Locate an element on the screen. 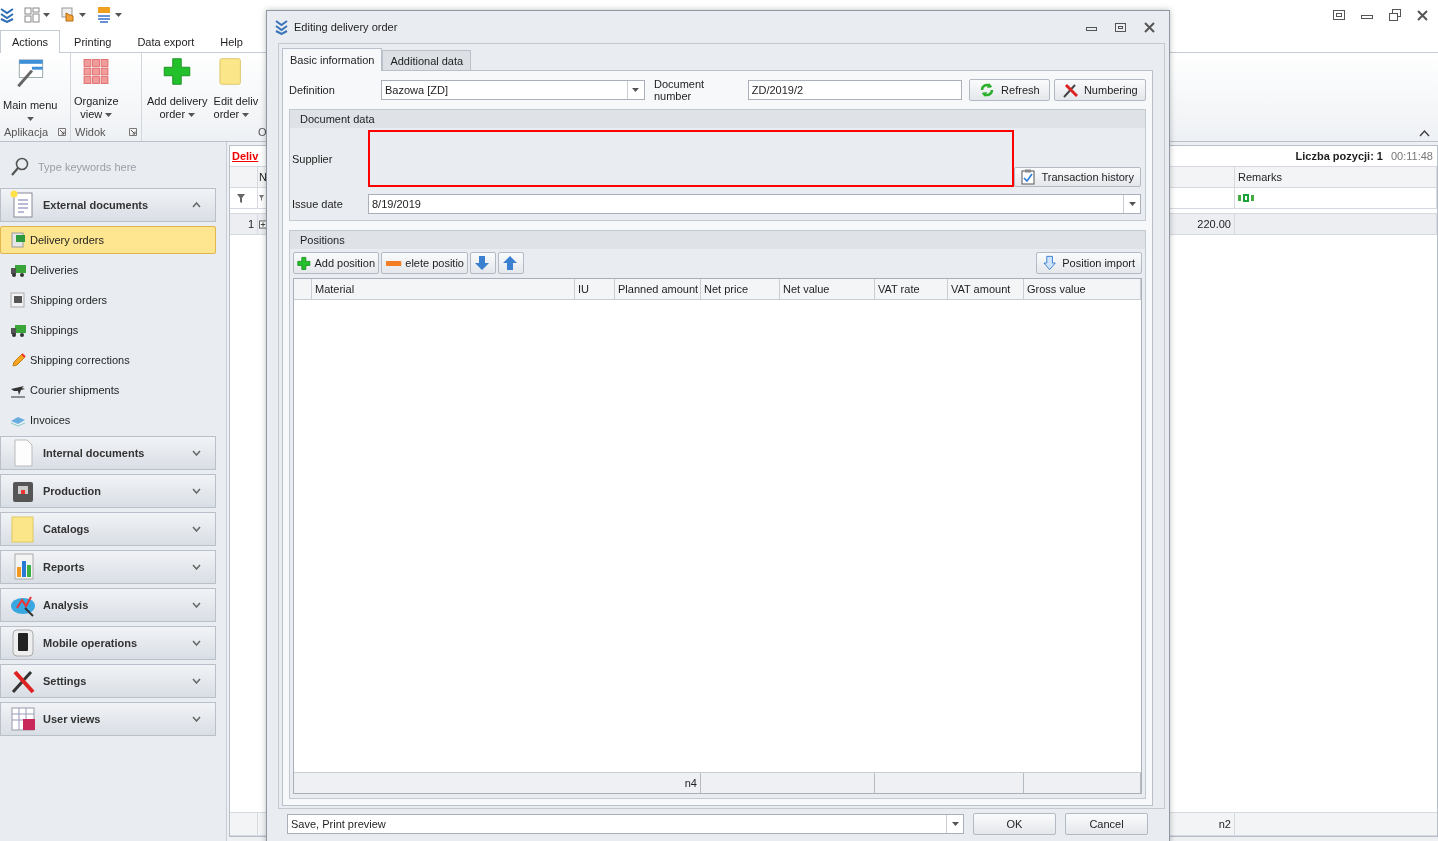 The height and width of the screenshot is (841, 1438). arrow-up-icon is located at coordinates (511, 263).